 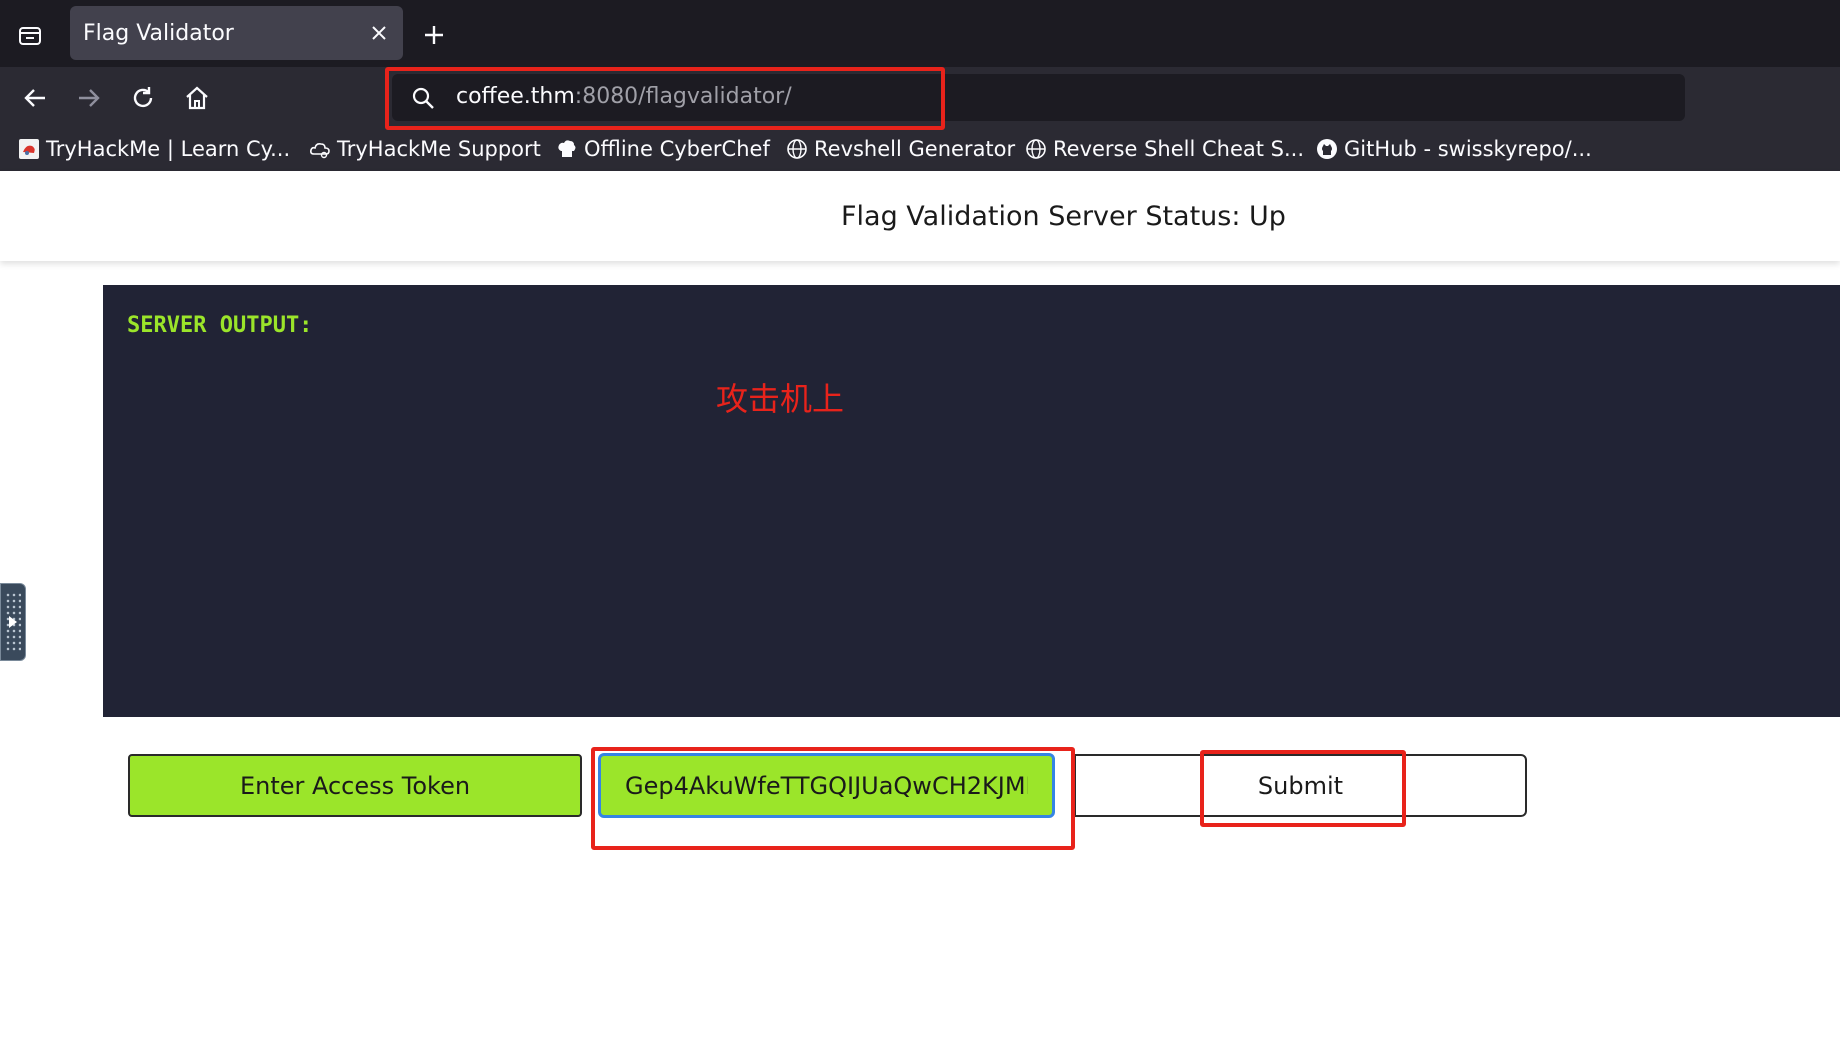 I want to click on browser-nav-bar: coffee.thm:8080/flagvalidator/, so click(x=920, y=97).